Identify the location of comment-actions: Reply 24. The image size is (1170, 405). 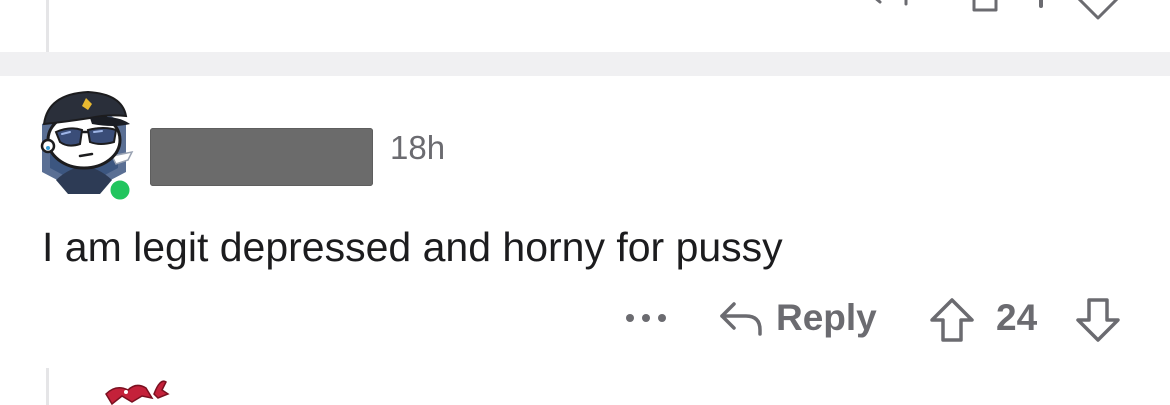
(585, 318).